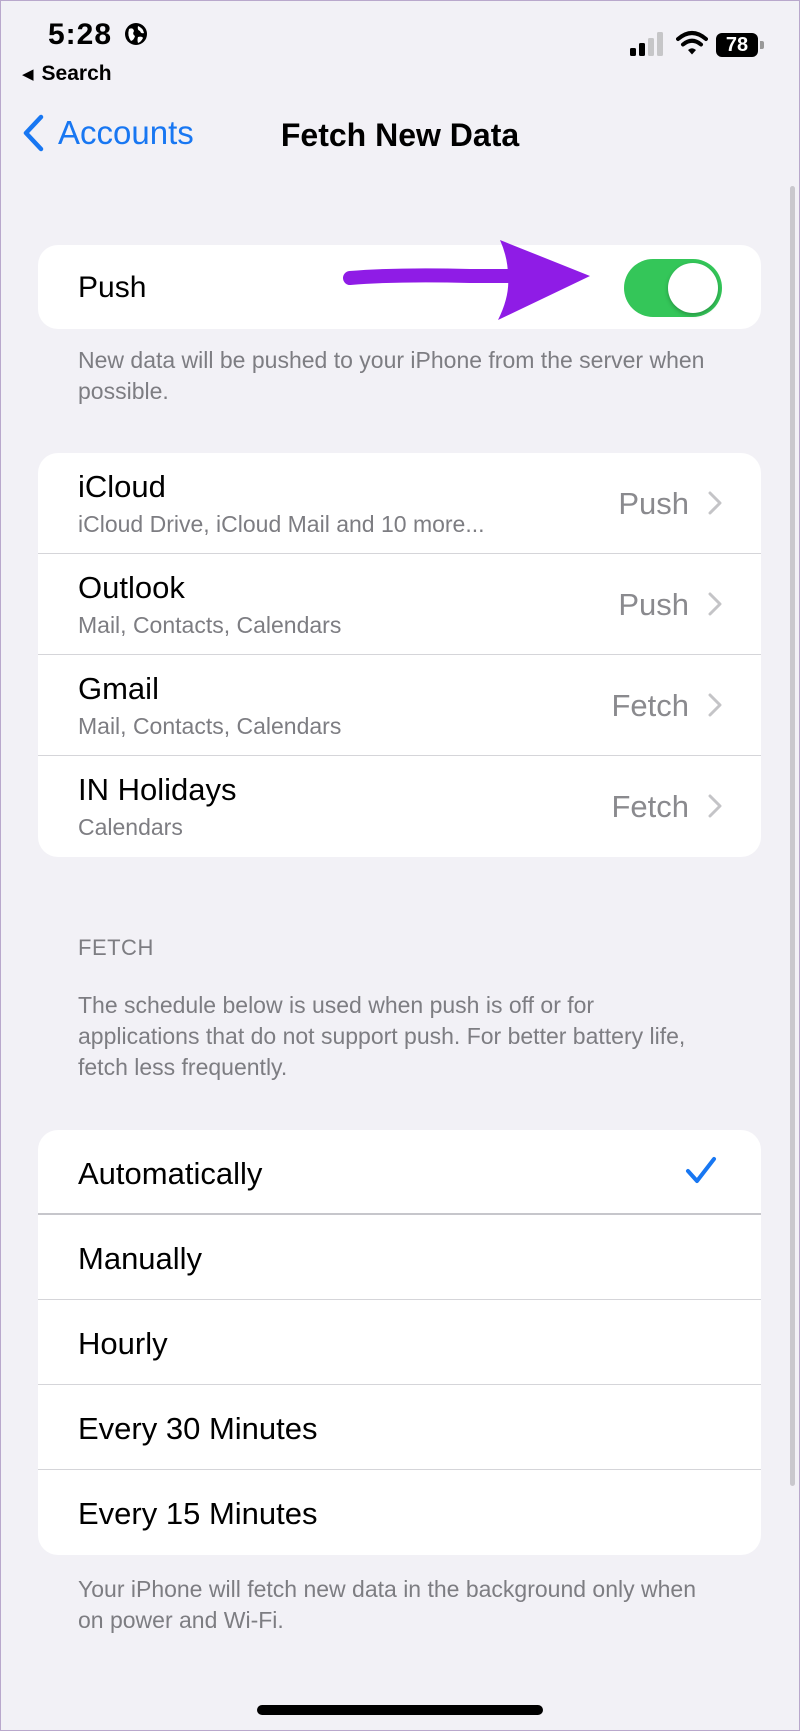  What do you see at coordinates (170, 1173) in the screenshot?
I see `fetch-option-label: Automatically` at bounding box center [170, 1173].